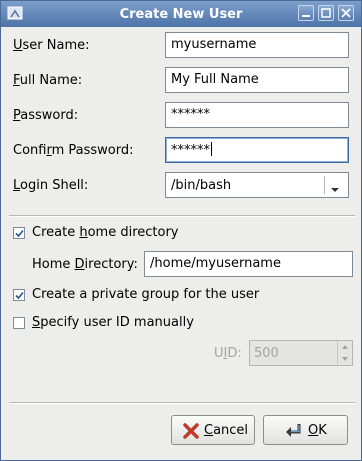  I want to click on password-field: ******, so click(257, 115).